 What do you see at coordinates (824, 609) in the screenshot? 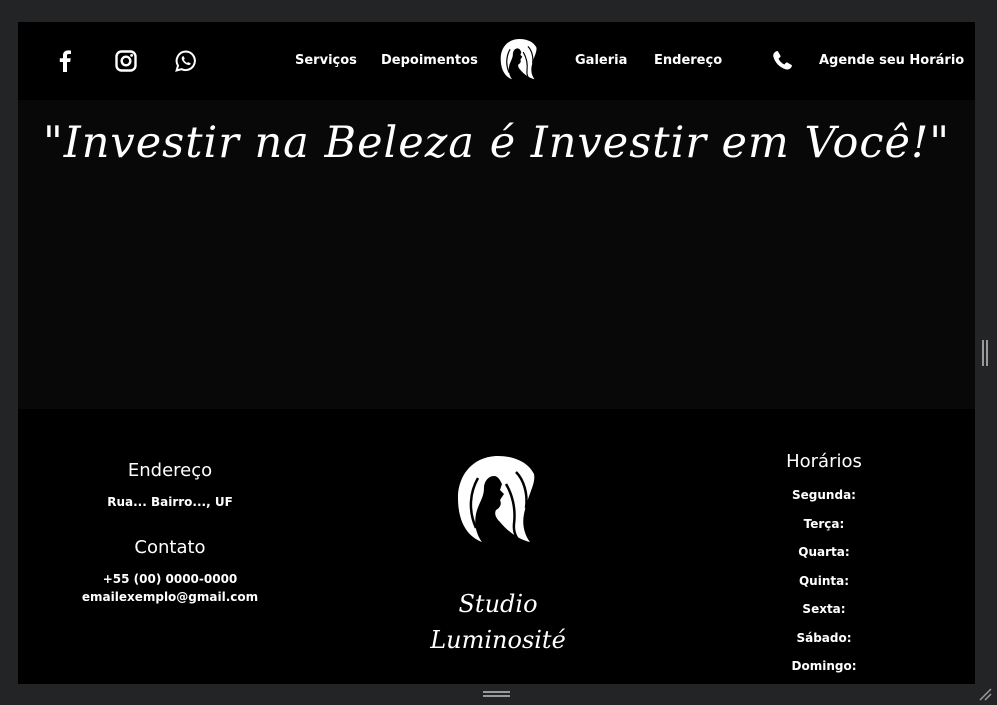
I see `hours-day: Sexta:` at bounding box center [824, 609].